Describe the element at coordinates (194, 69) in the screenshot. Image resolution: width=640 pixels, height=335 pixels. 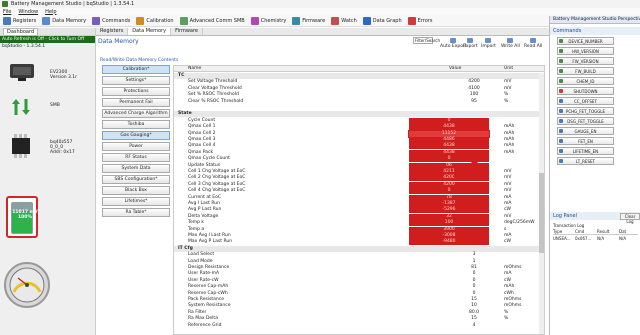
I see `col-name: Name` at that location.